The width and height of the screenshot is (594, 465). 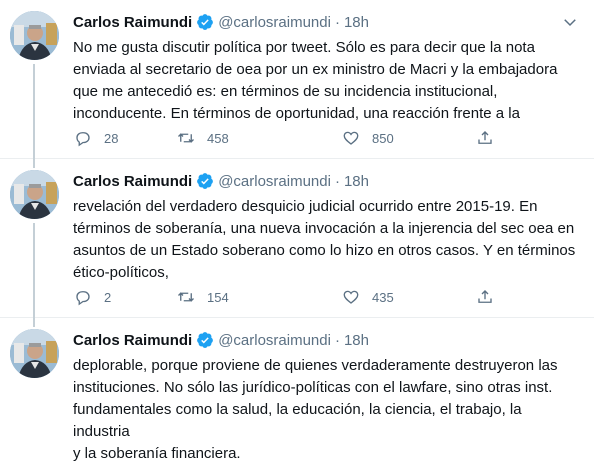 What do you see at coordinates (325, 138) in the screenshot?
I see `tweet-actions: 28 458 850` at bounding box center [325, 138].